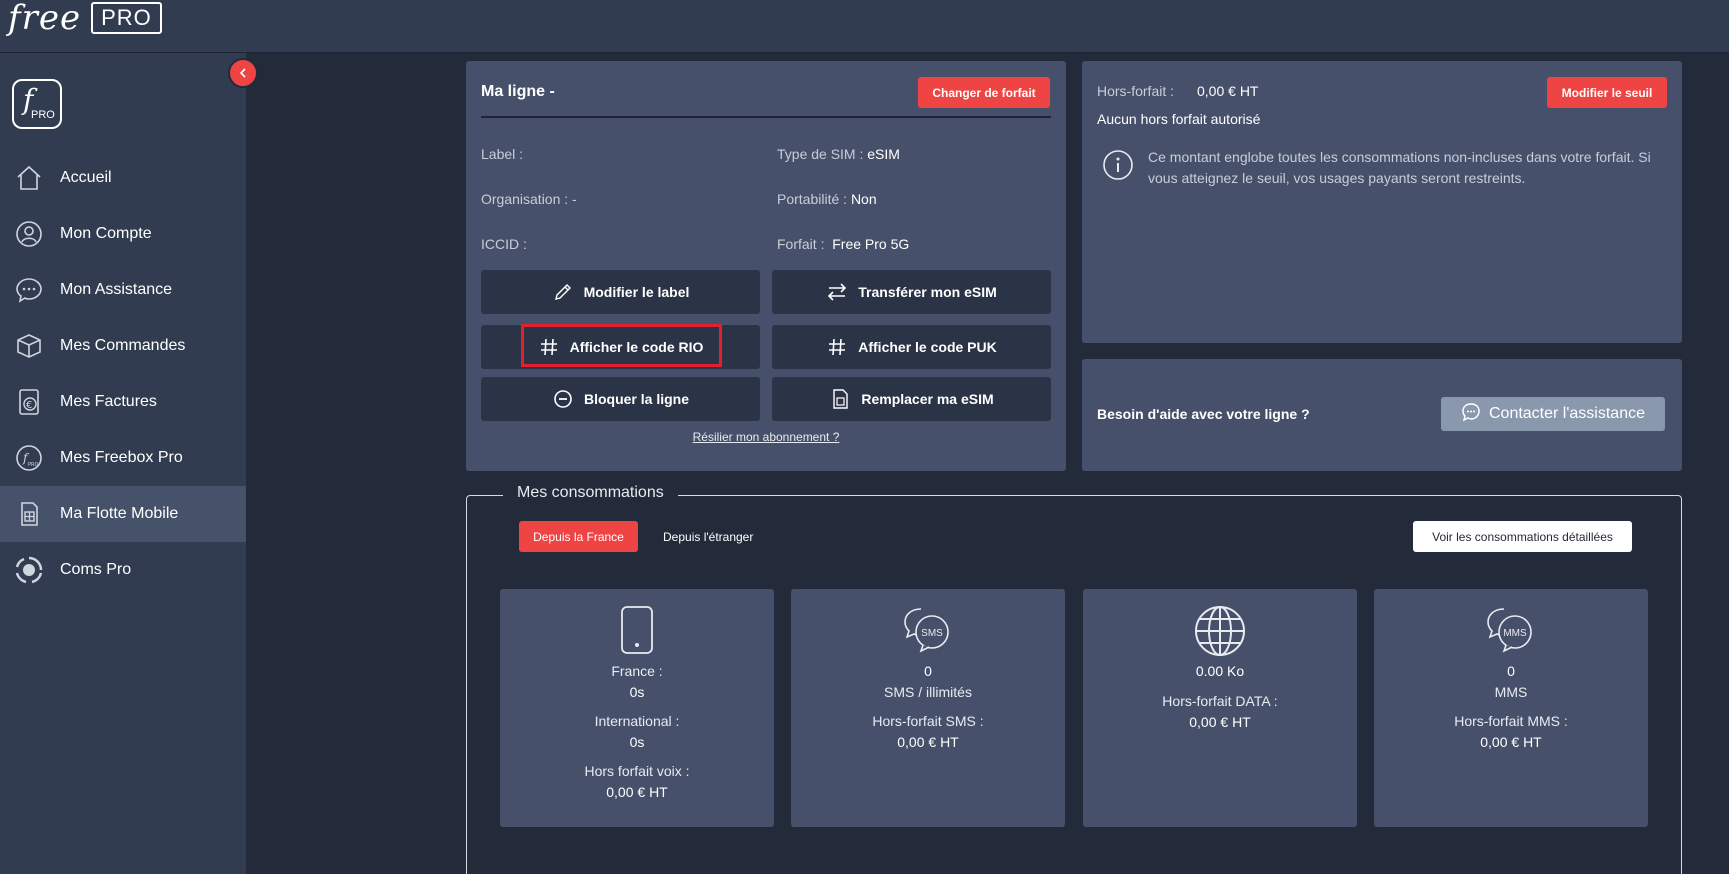 This screenshot has height=874, width=1729. Describe the element at coordinates (1511, 708) in the screenshot. I see `mms-card: MMS 0 MMS Hors-forfait MMS : 0,00 € HT` at that location.